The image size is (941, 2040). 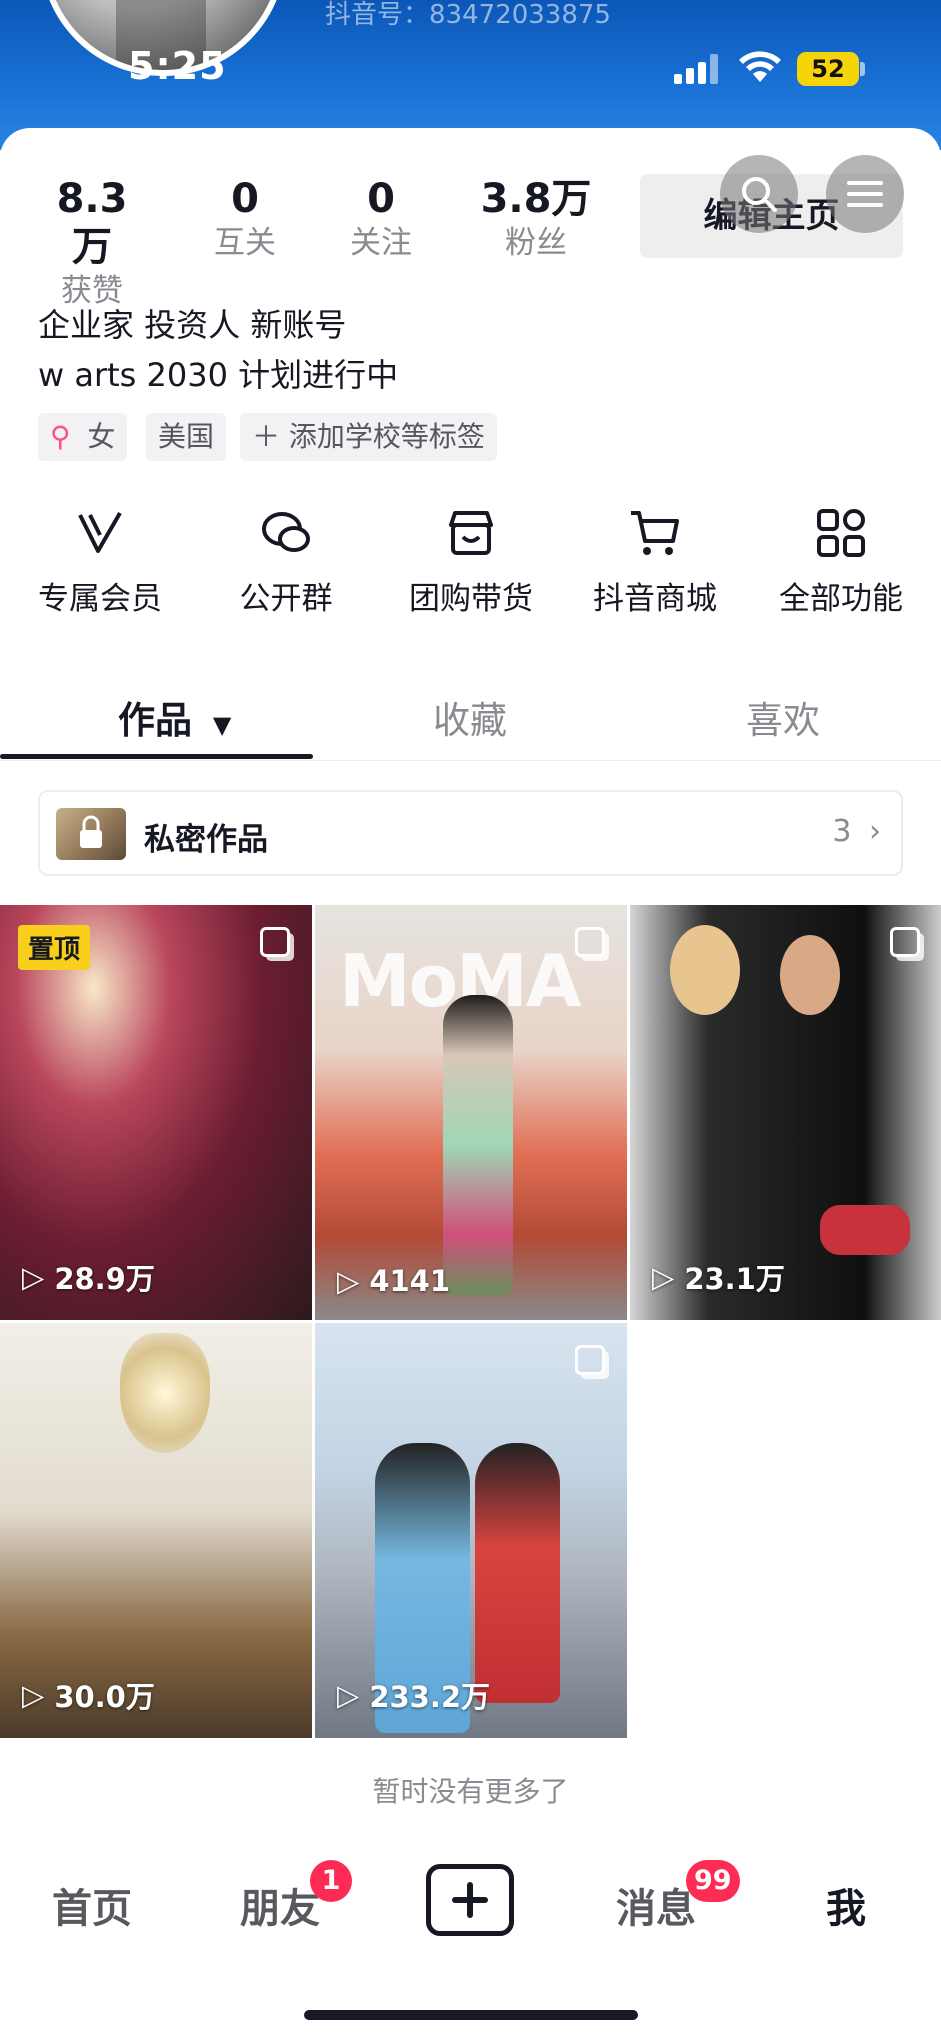 I want to click on video-tile: 置顶 ▷ 28.9万, so click(x=156, y=1112).